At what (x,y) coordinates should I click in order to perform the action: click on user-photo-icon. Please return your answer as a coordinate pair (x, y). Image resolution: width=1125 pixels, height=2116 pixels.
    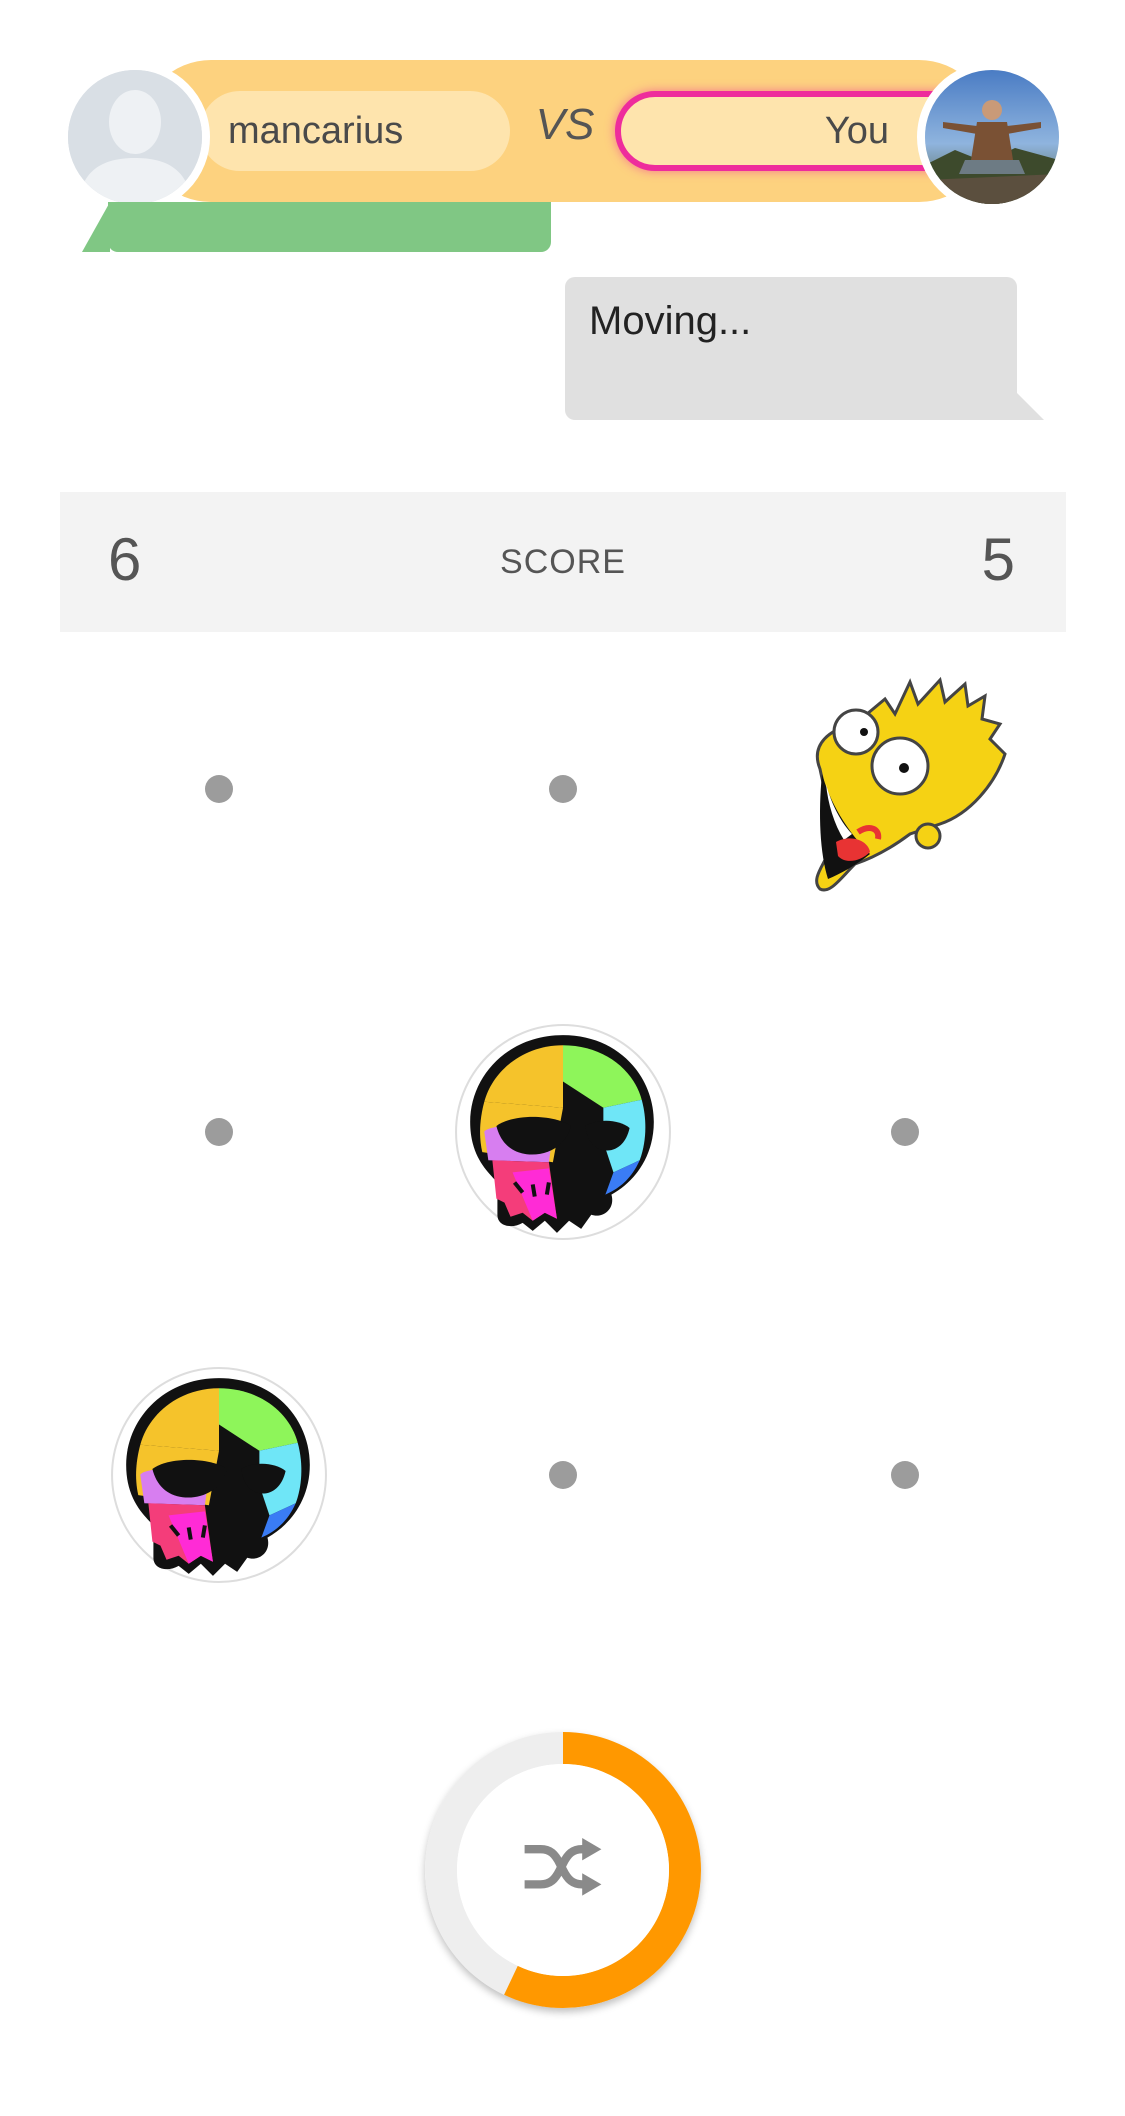
    Looking at the image, I should click on (992, 137).